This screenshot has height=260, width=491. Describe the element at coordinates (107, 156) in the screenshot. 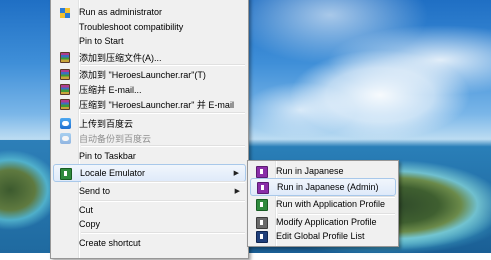

I see `menu-item-label: Pin to Taskbar` at that location.